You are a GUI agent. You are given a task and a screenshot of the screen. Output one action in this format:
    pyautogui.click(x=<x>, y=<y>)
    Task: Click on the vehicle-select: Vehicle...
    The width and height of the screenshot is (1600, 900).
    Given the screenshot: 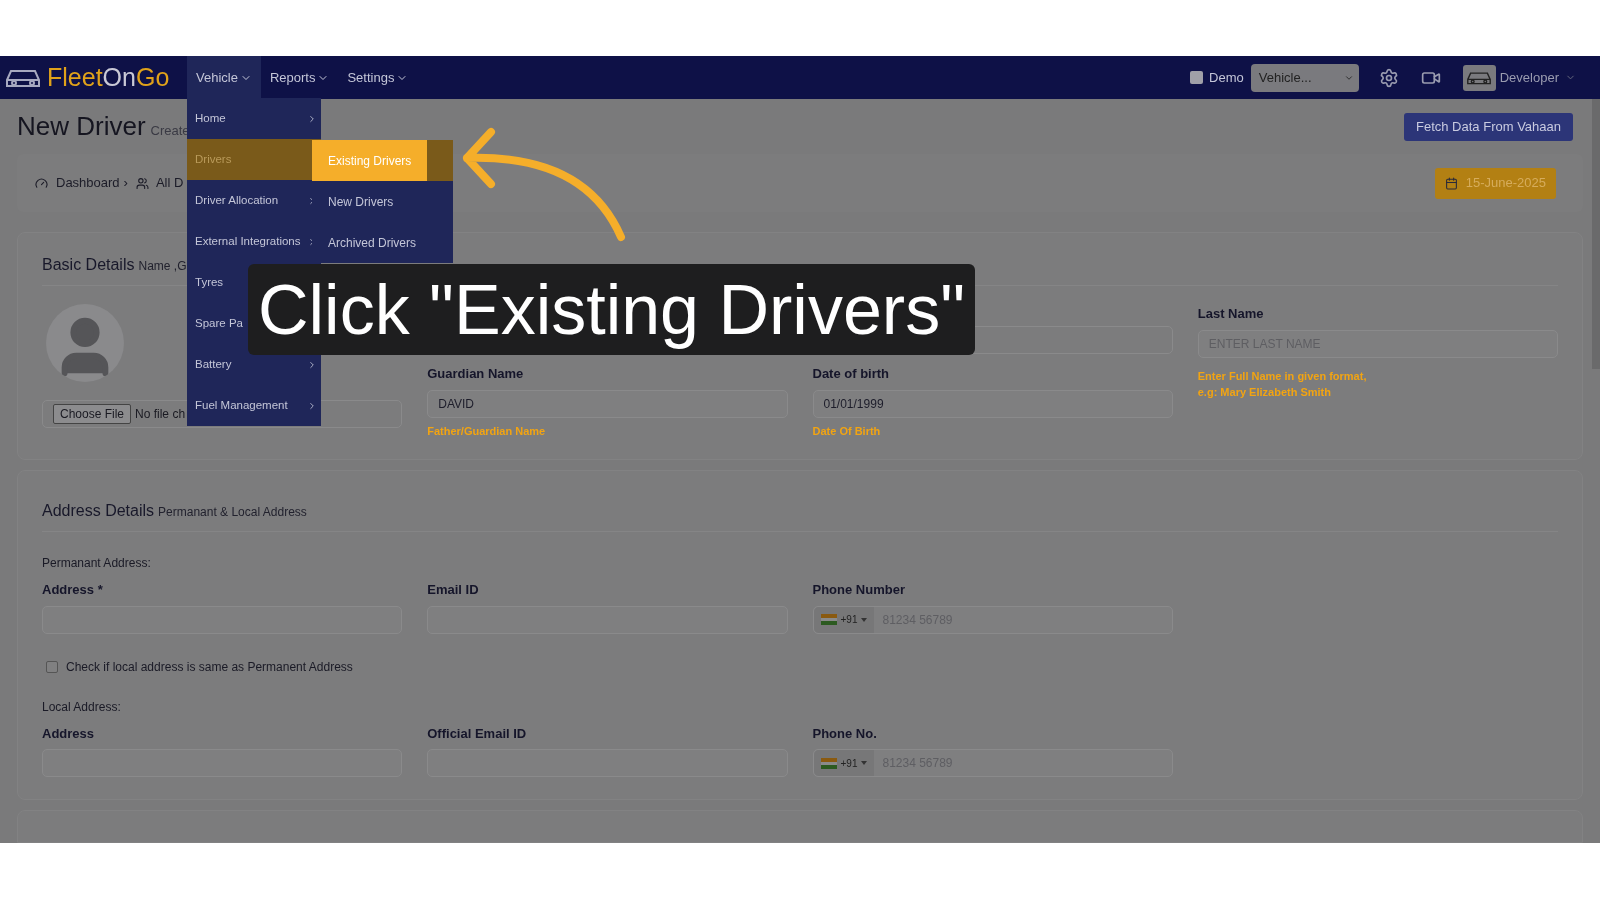 What is the action you would take?
    pyautogui.click(x=1304, y=77)
    